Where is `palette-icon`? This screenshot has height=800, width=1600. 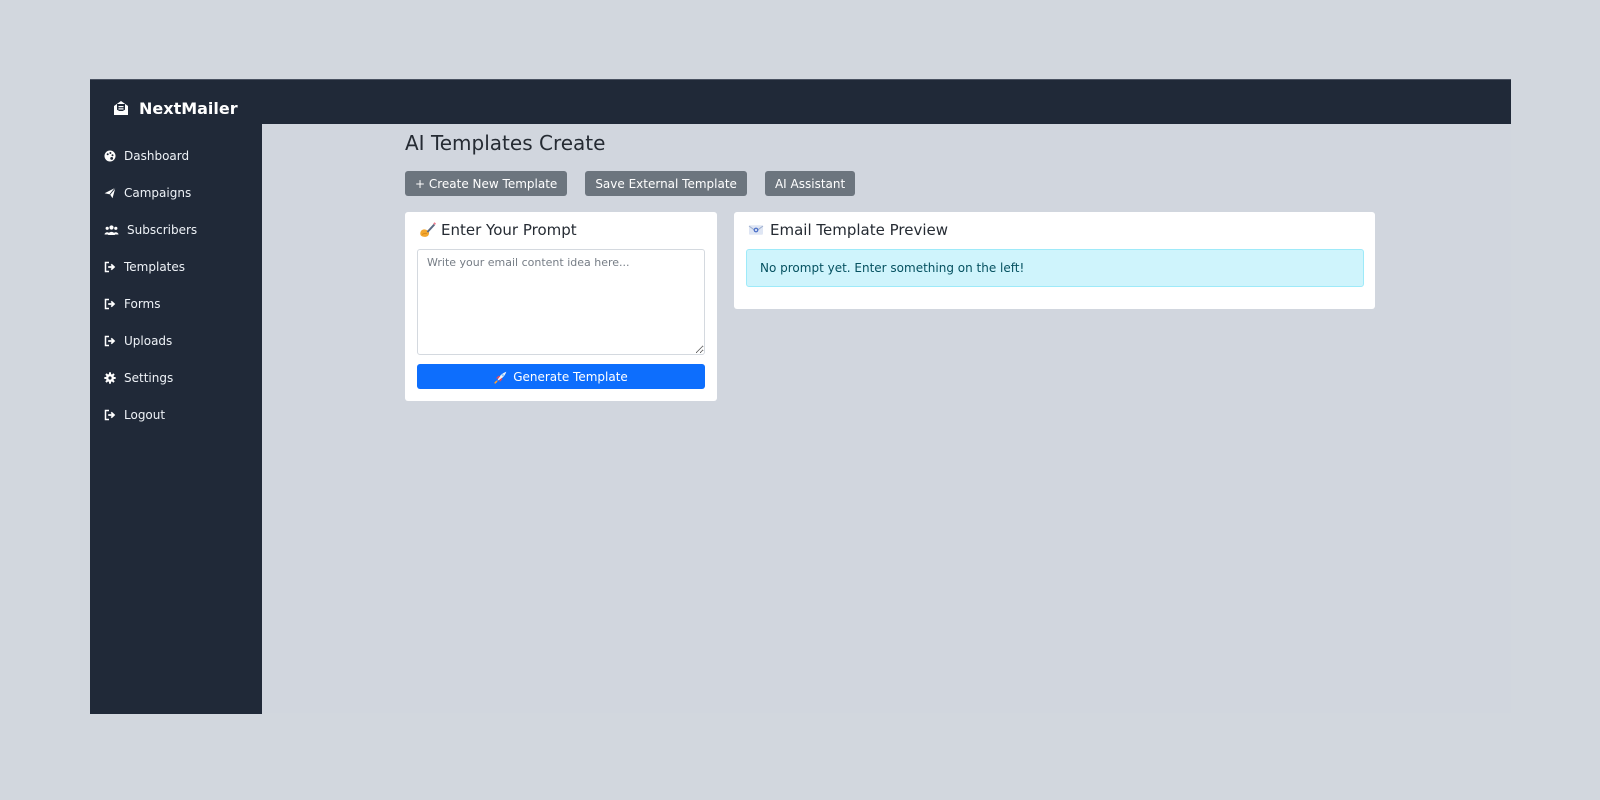 palette-icon is located at coordinates (110, 156).